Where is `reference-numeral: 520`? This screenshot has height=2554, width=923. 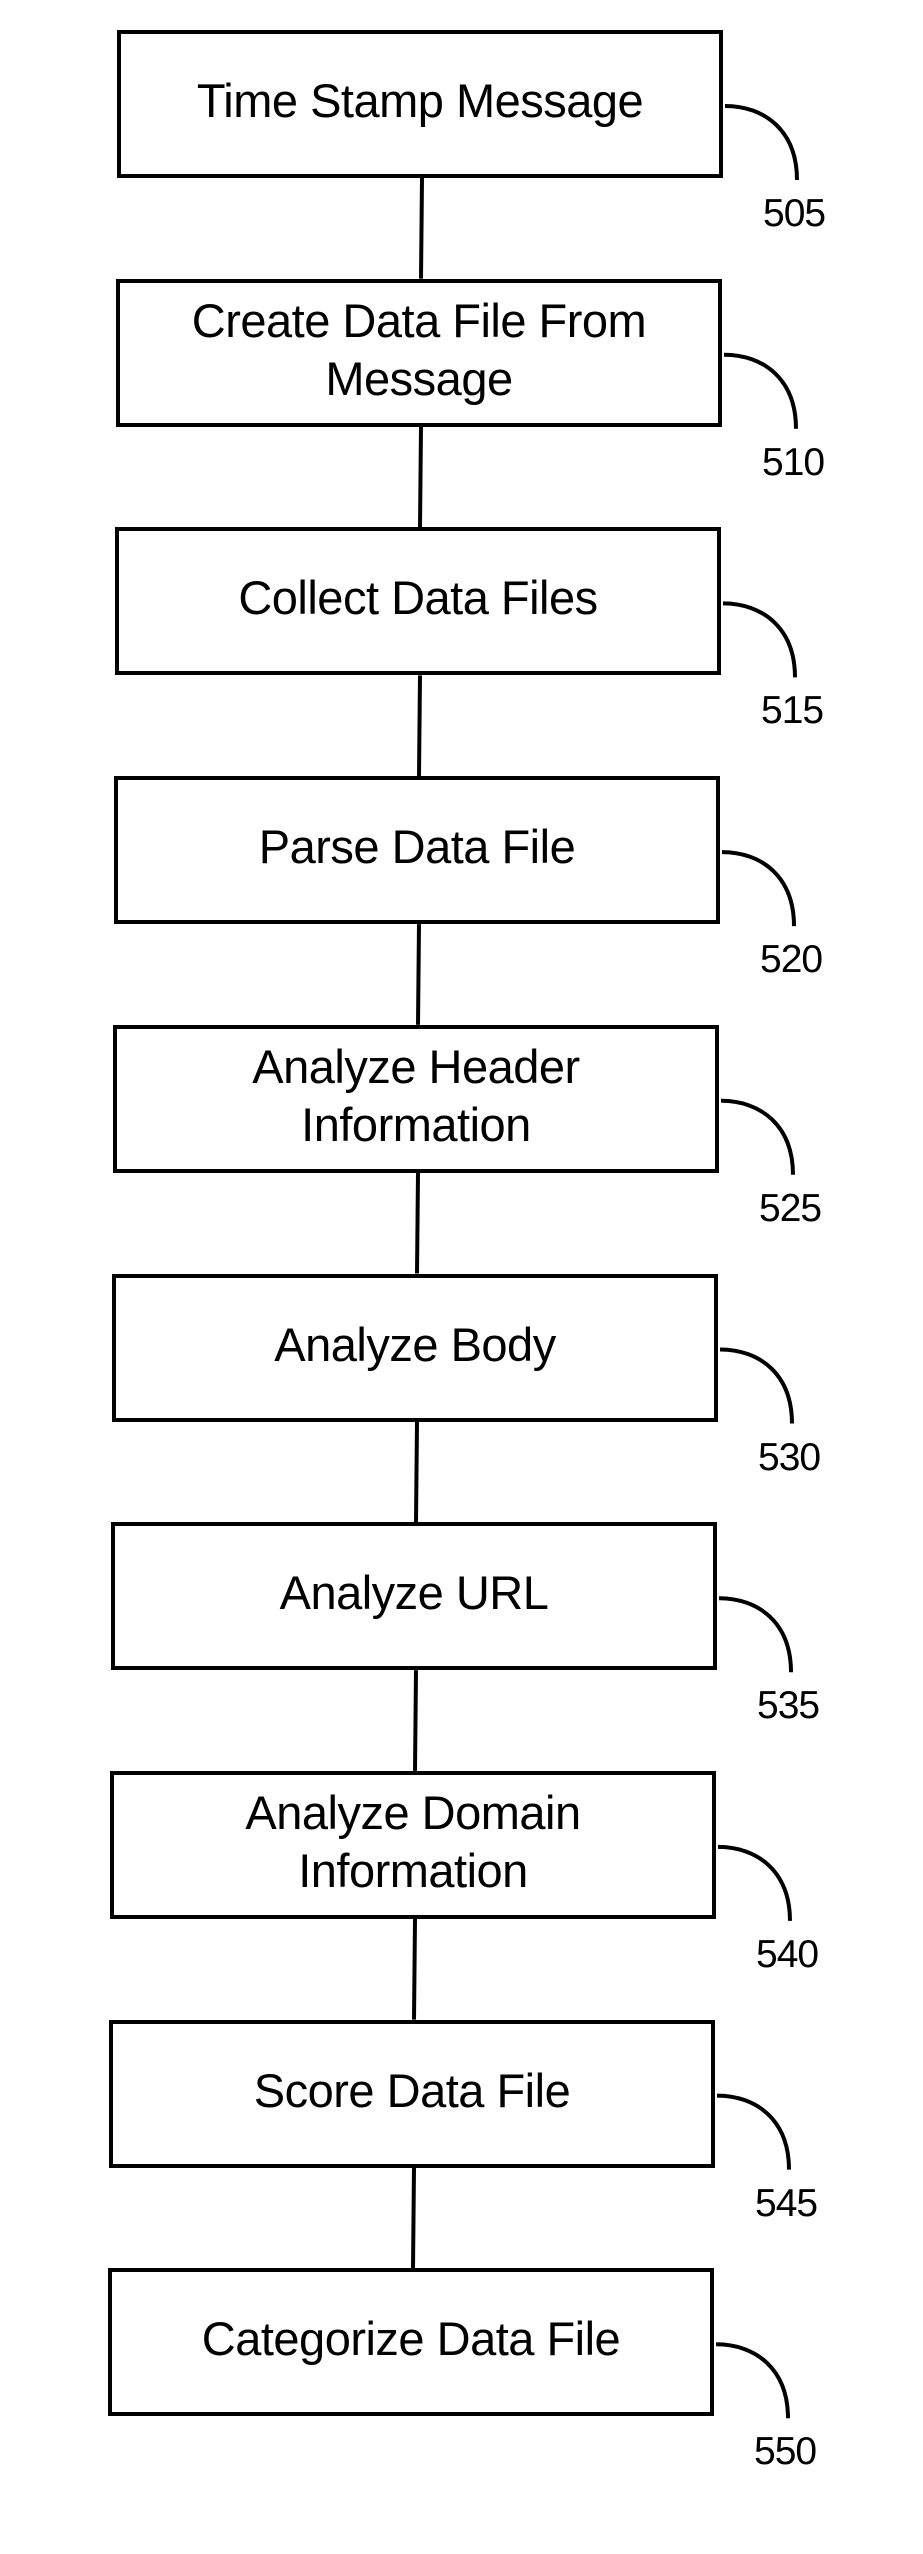 reference-numeral: 520 is located at coordinates (791, 960).